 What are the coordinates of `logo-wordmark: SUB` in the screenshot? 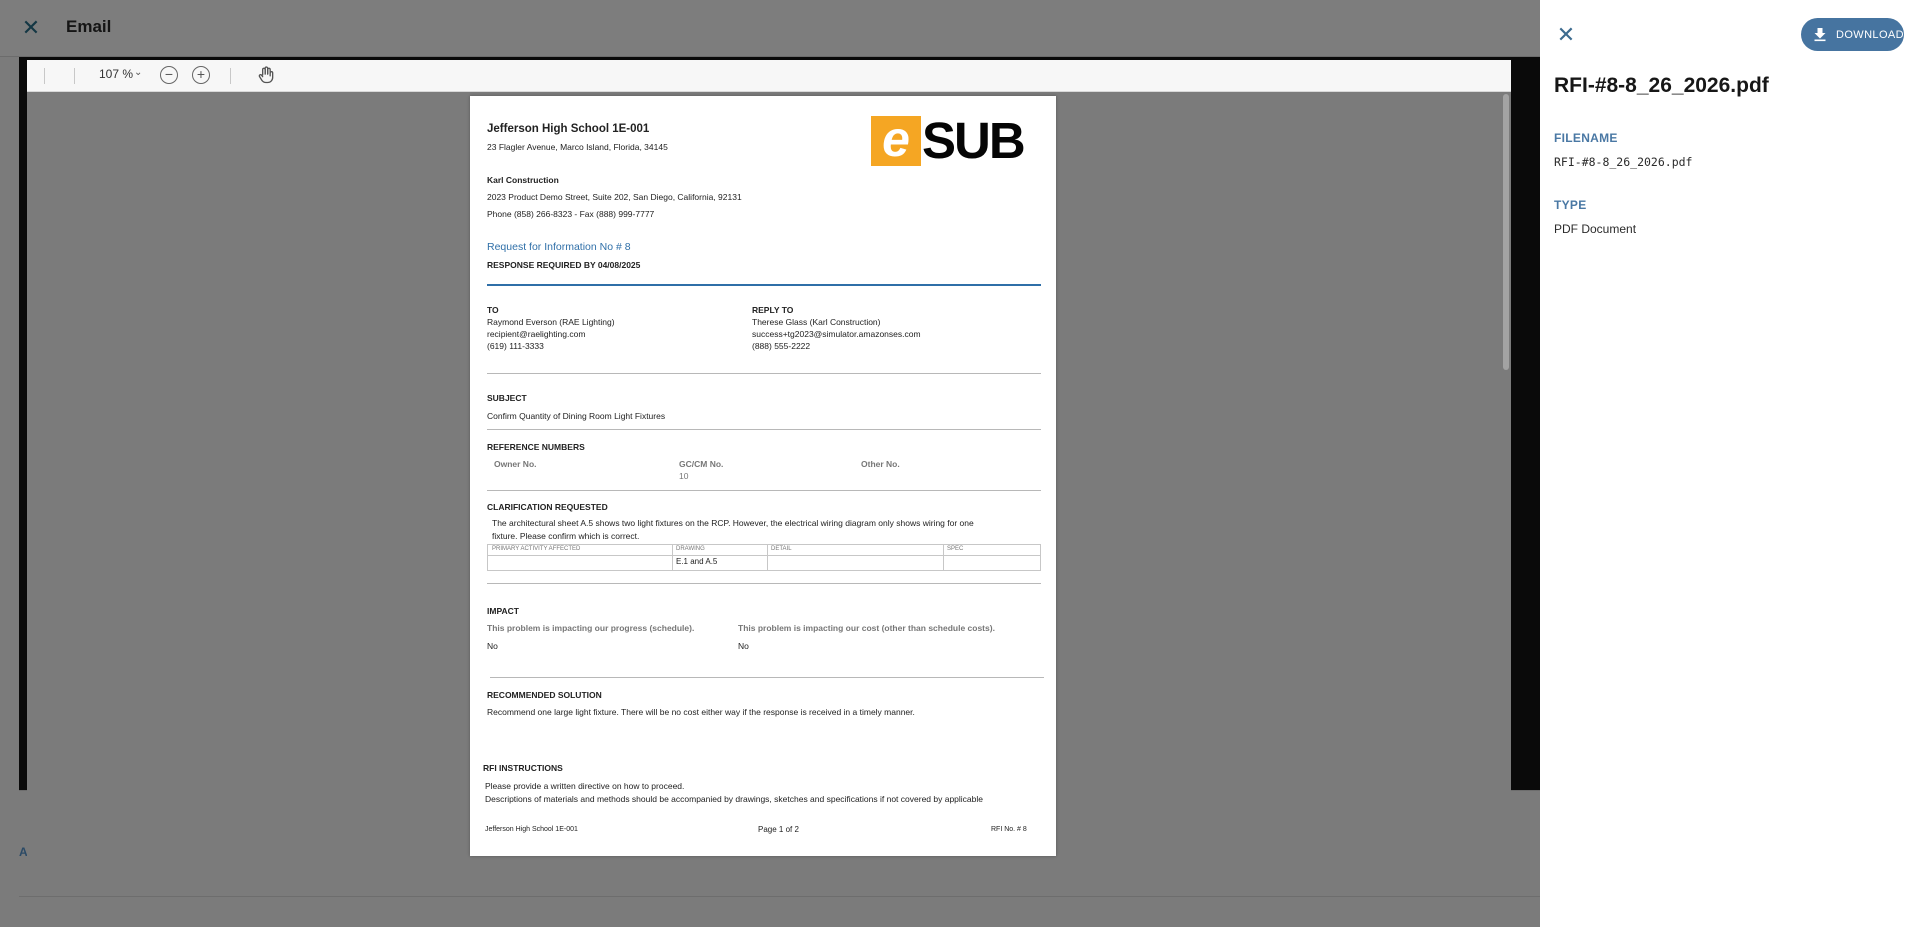 It's located at (974, 140).